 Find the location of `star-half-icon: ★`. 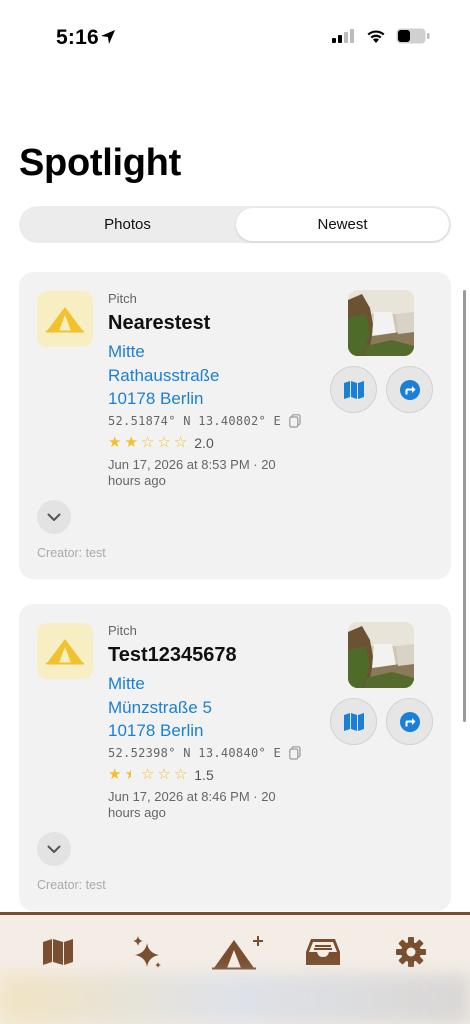

star-half-icon: ★ is located at coordinates (131, 774).